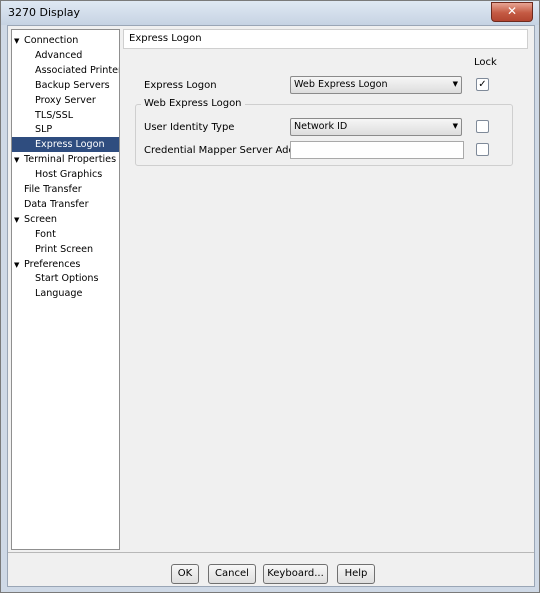 Image resolution: width=540 pixels, height=593 pixels. Describe the element at coordinates (270, 13) in the screenshot. I see `title-bar: 3270 Display ✕` at that location.